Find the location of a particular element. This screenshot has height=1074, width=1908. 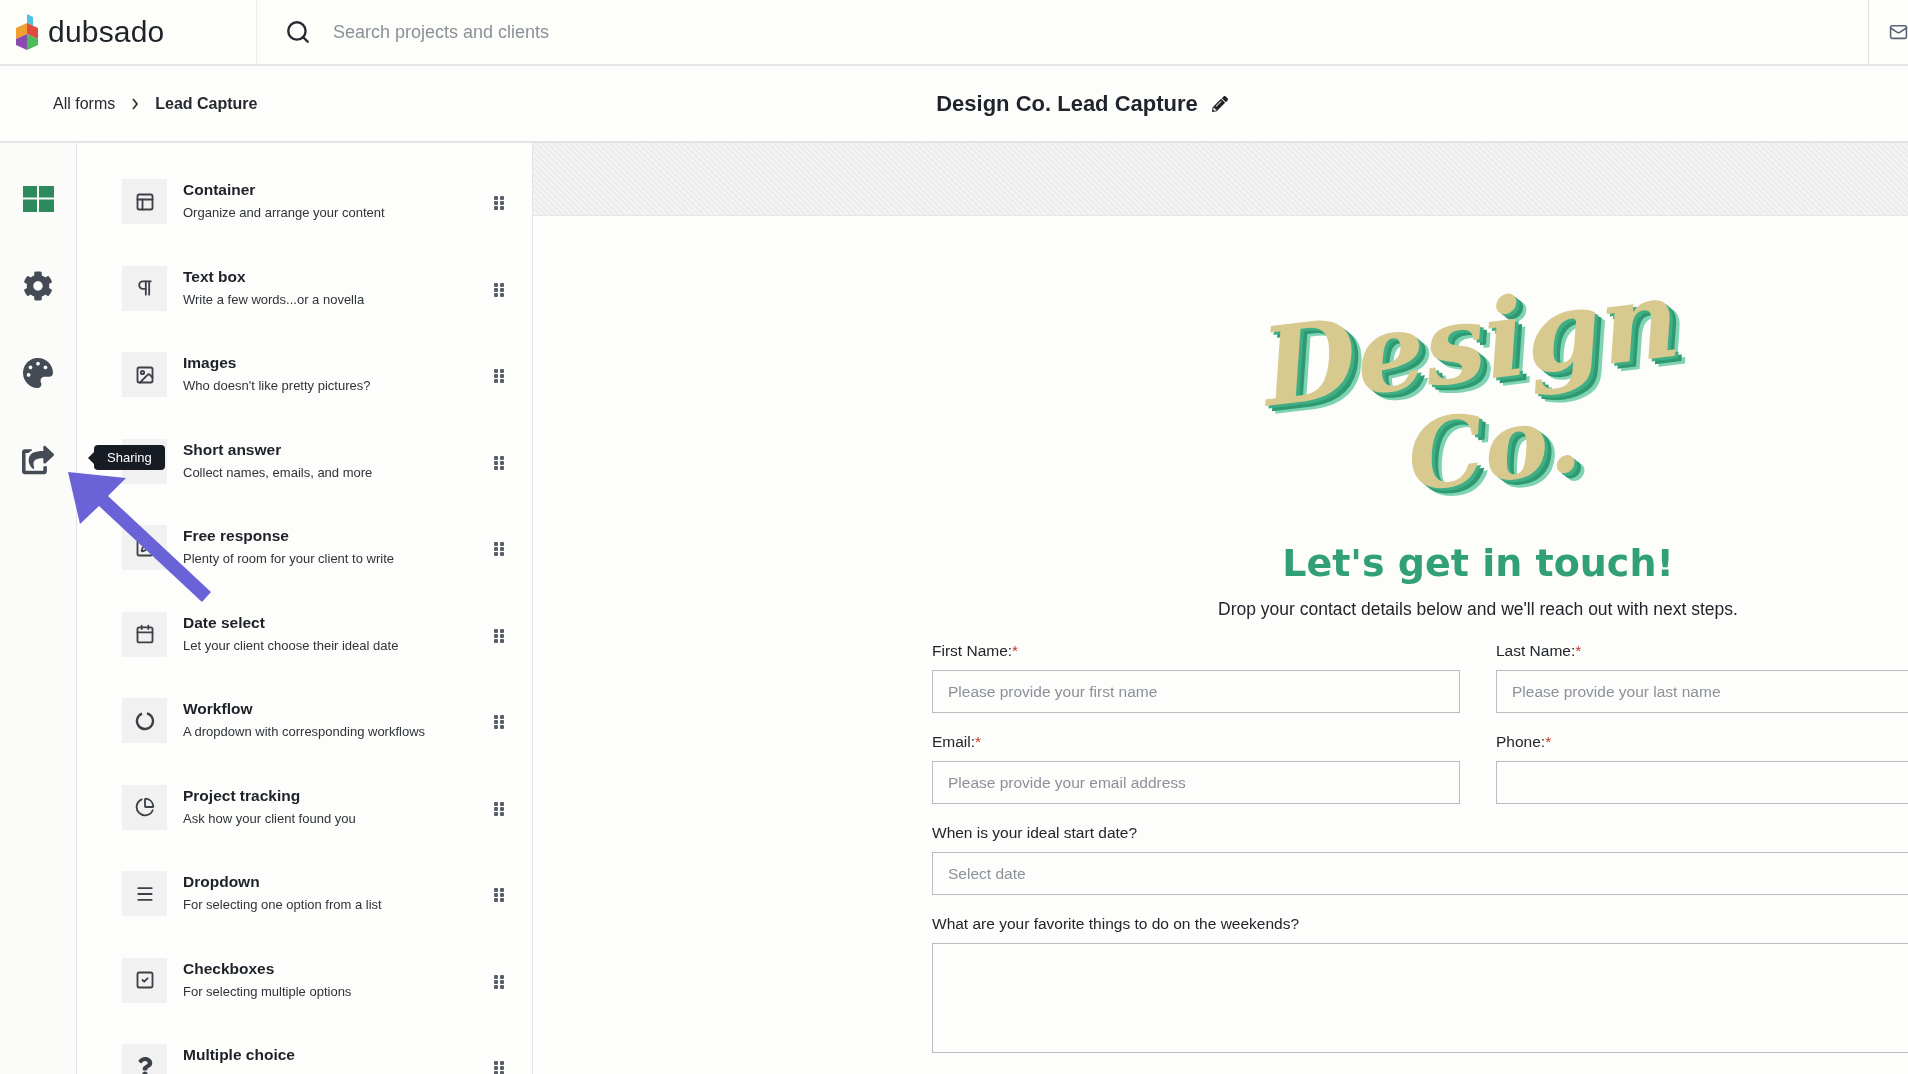

element-description: A dropdown with corresponding workflows is located at coordinates (305, 731).